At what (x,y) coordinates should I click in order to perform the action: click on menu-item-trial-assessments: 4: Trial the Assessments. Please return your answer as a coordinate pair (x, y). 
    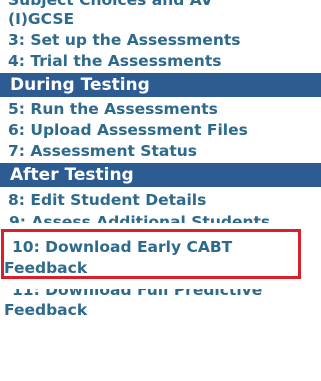
    Looking at the image, I should click on (114, 61).